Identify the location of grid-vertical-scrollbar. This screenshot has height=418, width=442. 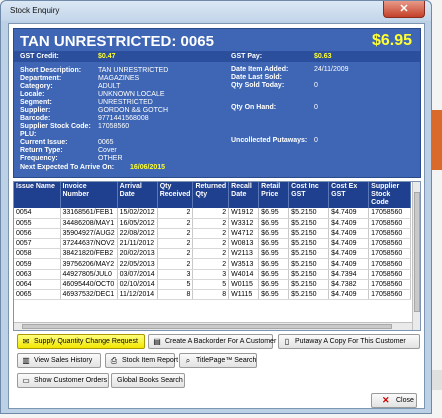
(416, 256).